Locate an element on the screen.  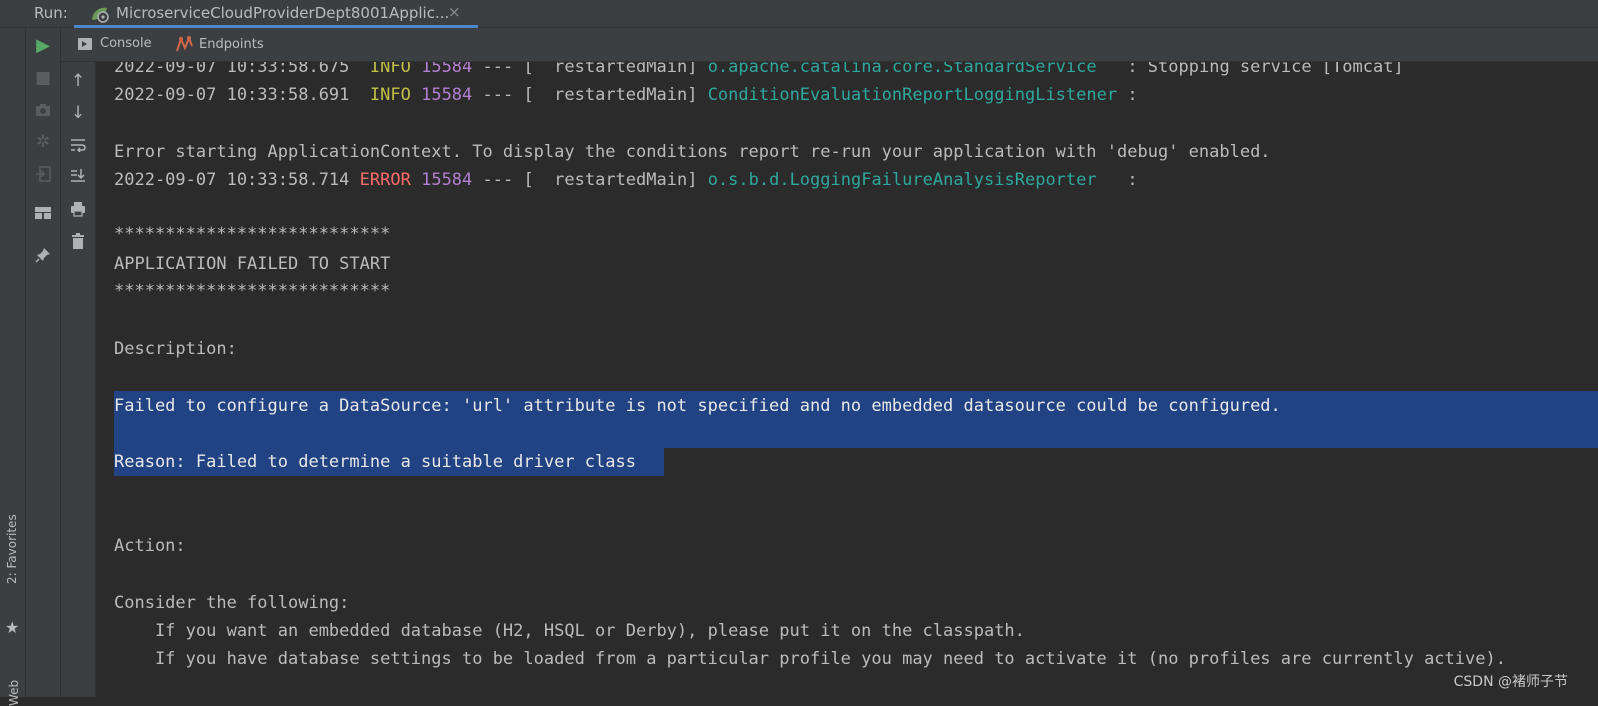
arrow-up-icon: ↑ is located at coordinates (78, 81).